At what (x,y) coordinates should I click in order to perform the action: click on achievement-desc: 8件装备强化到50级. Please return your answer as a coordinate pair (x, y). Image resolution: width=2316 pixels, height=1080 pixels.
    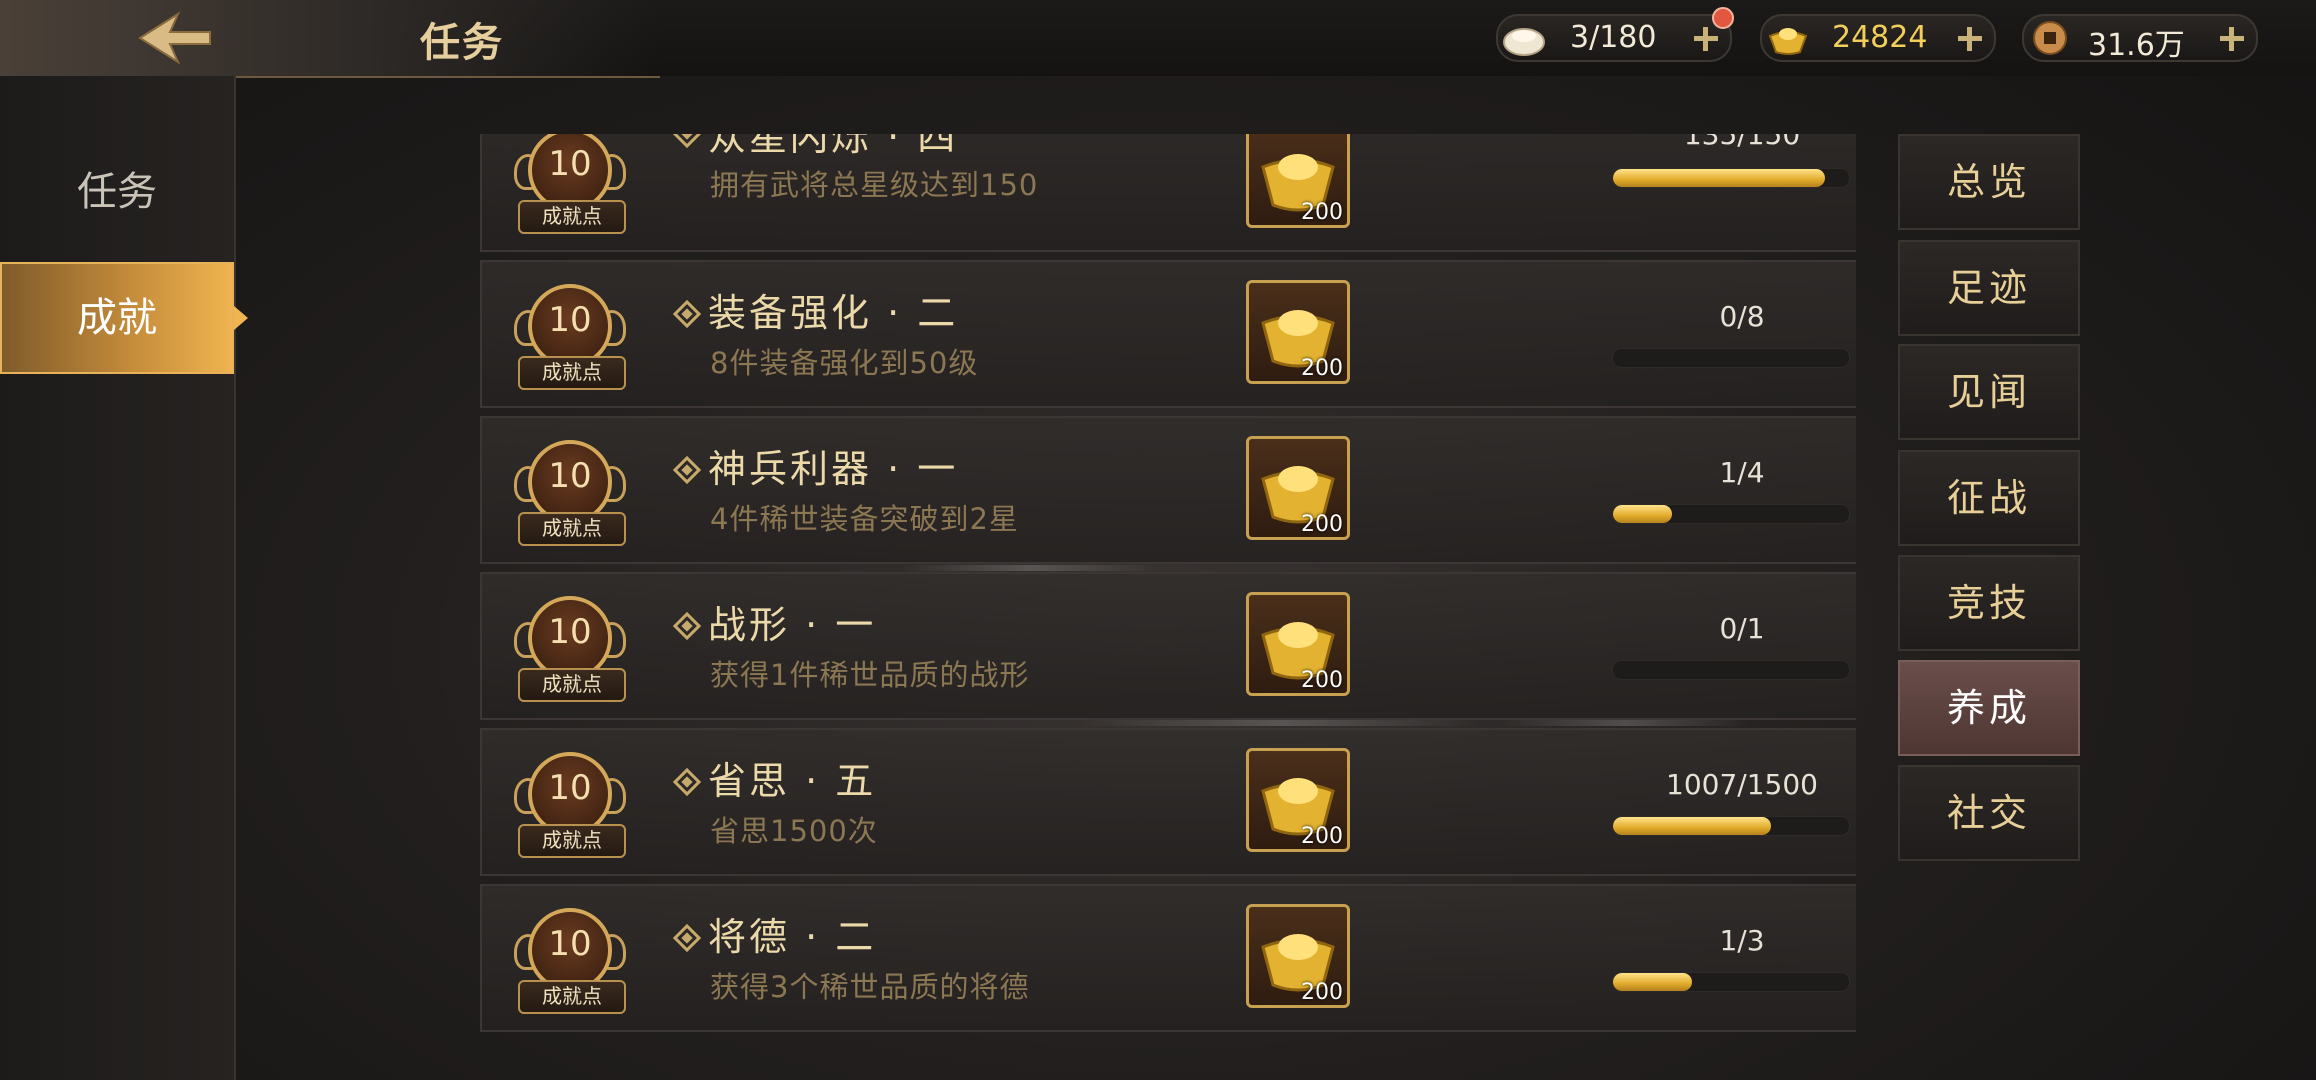
    Looking at the image, I should click on (844, 363).